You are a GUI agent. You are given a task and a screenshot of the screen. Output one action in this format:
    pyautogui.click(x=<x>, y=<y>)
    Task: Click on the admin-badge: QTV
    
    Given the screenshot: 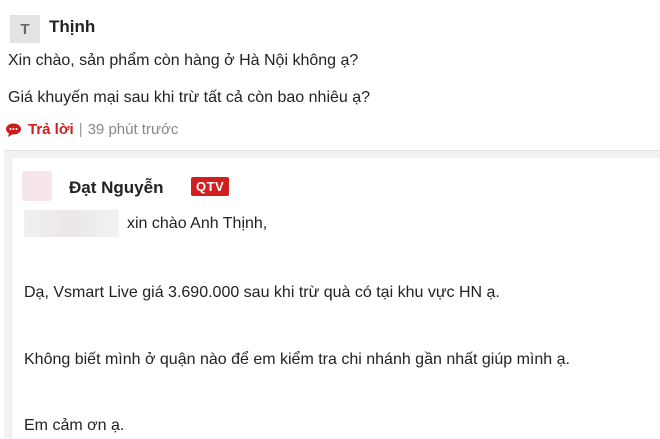 What is the action you would take?
    pyautogui.click(x=210, y=186)
    